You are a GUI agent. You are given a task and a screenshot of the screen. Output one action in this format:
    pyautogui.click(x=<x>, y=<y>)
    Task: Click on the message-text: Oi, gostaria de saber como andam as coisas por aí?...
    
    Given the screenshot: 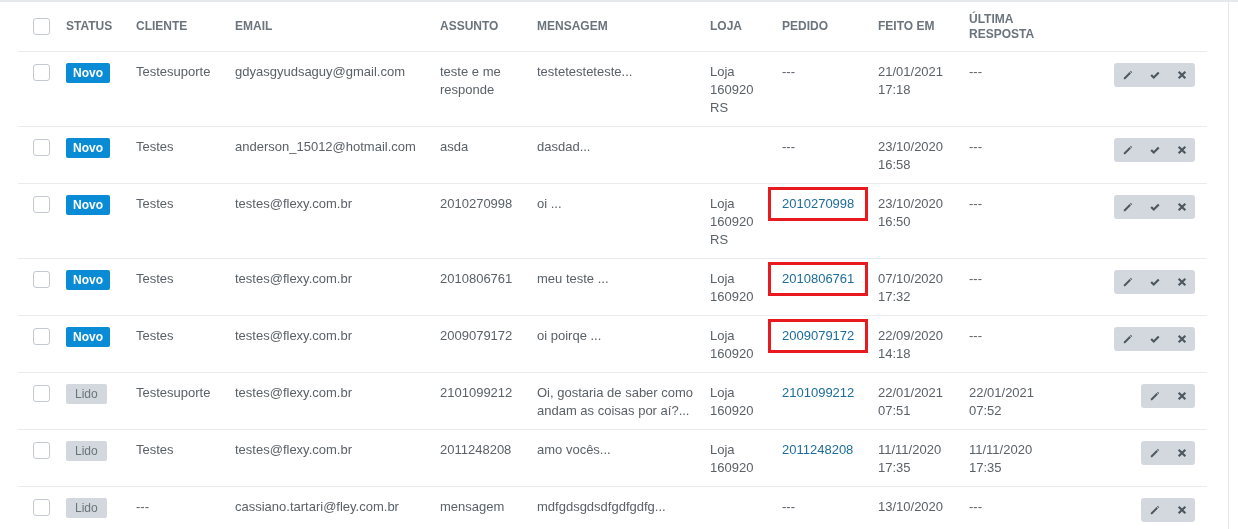 What is the action you would take?
    pyautogui.click(x=615, y=401)
    